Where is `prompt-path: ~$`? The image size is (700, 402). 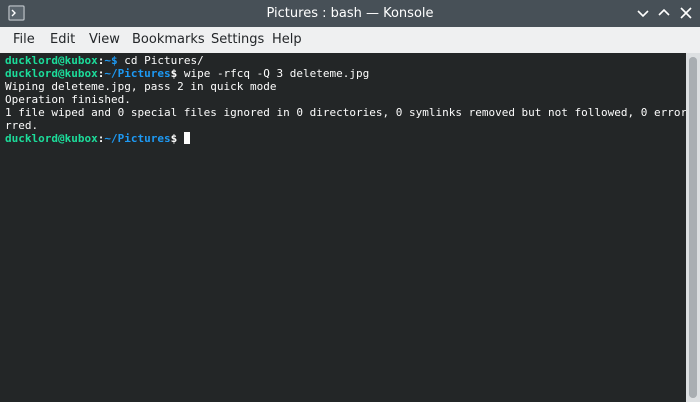 prompt-path: ~$ is located at coordinates (111, 60).